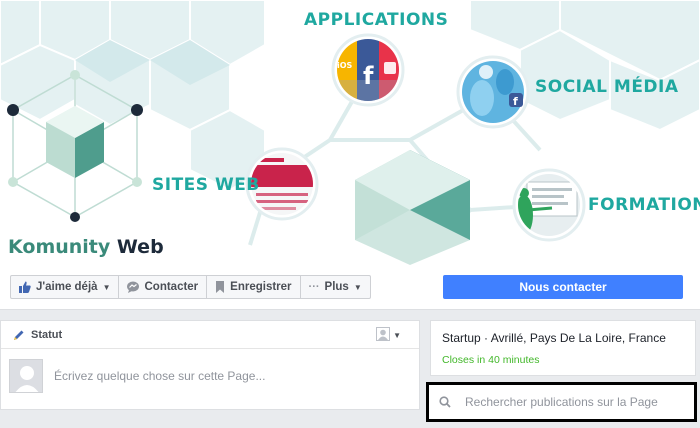 This screenshot has height=428, width=700. What do you see at coordinates (47, 334) in the screenshot?
I see `composer-status-label: Statut` at bounding box center [47, 334].